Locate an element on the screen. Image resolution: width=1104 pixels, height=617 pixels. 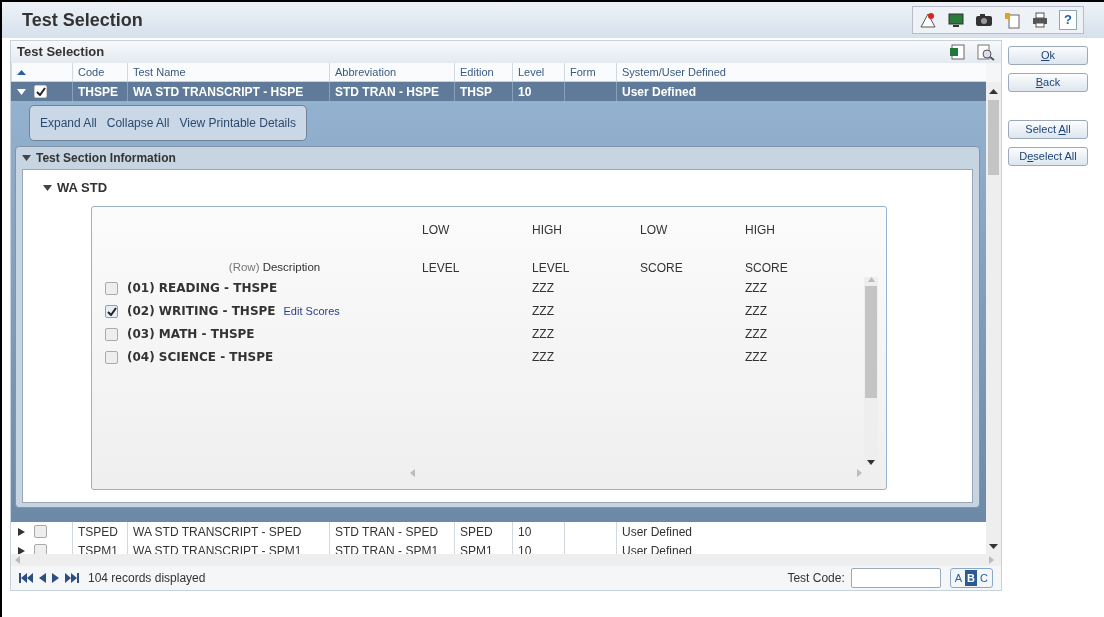
spreadsheet-icon is located at coordinates (957, 51).